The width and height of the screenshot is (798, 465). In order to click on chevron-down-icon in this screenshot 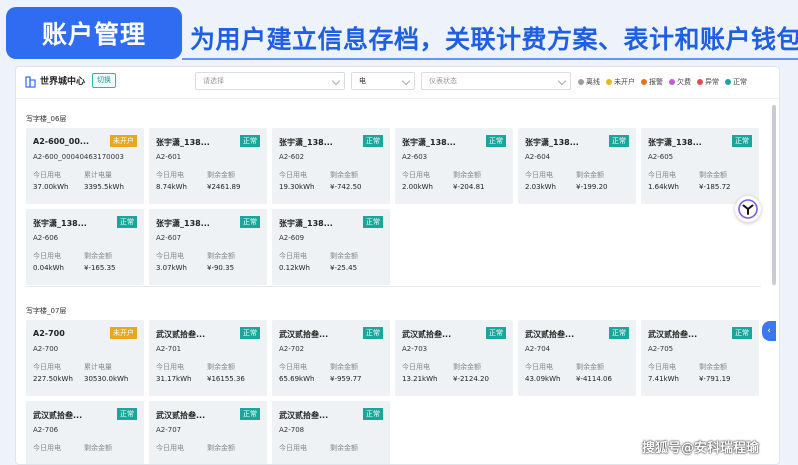, I will do `click(336, 81)`.